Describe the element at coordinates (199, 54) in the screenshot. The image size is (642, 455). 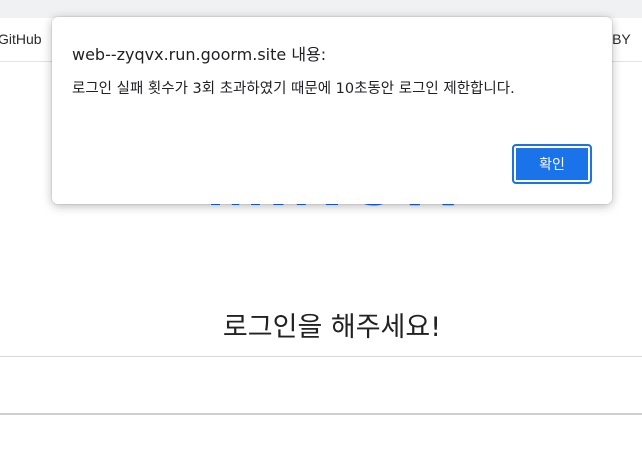
I see `dialog-title: web--zyqvx.run.goorm.site 내용:` at that location.